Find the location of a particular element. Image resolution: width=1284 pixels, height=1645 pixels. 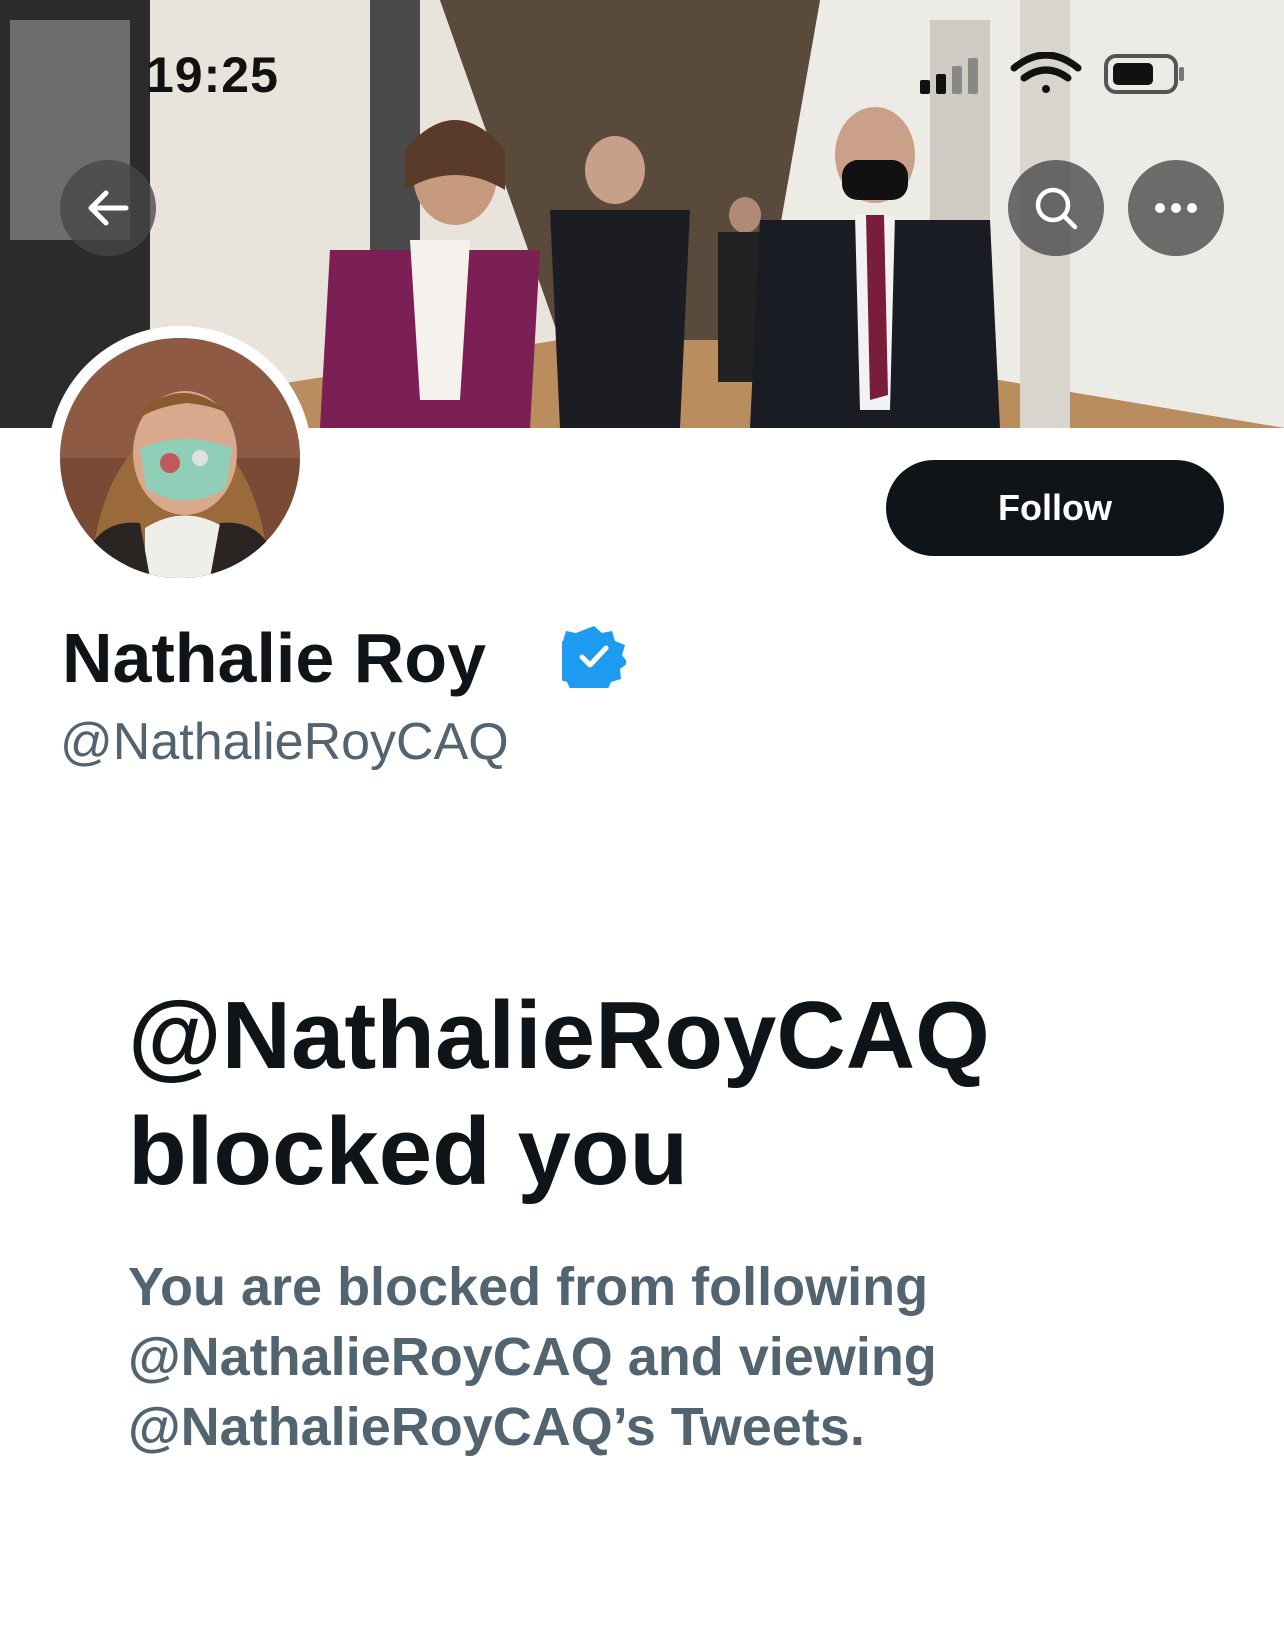

status-icons is located at coordinates (1051, 73).